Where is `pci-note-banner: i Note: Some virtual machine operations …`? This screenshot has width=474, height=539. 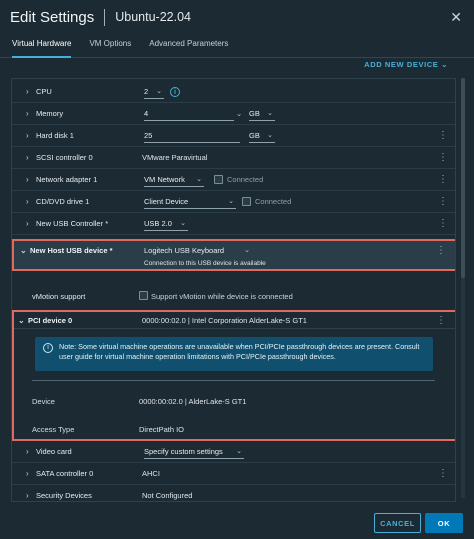 pci-note-banner: i Note: Some virtual machine operations … is located at coordinates (234, 354).